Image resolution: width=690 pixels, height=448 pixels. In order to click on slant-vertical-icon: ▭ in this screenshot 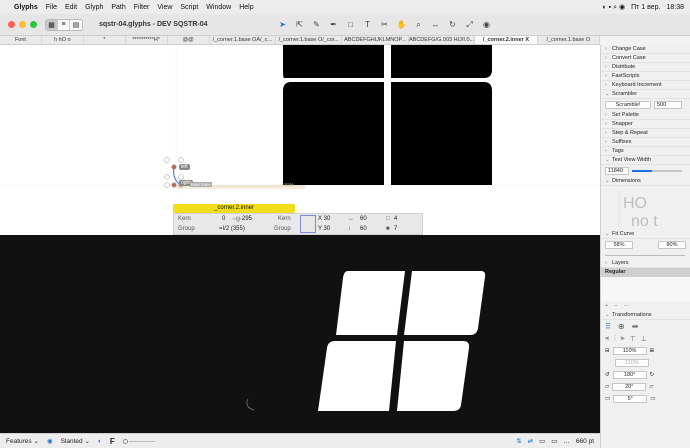, I will do `click(607, 399)`.